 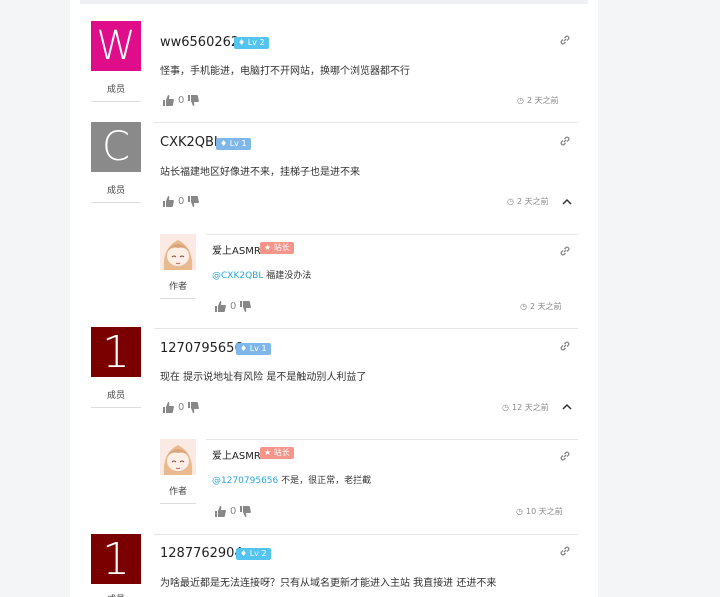 I want to click on mention-link: @1270795656, so click(x=245, y=481).